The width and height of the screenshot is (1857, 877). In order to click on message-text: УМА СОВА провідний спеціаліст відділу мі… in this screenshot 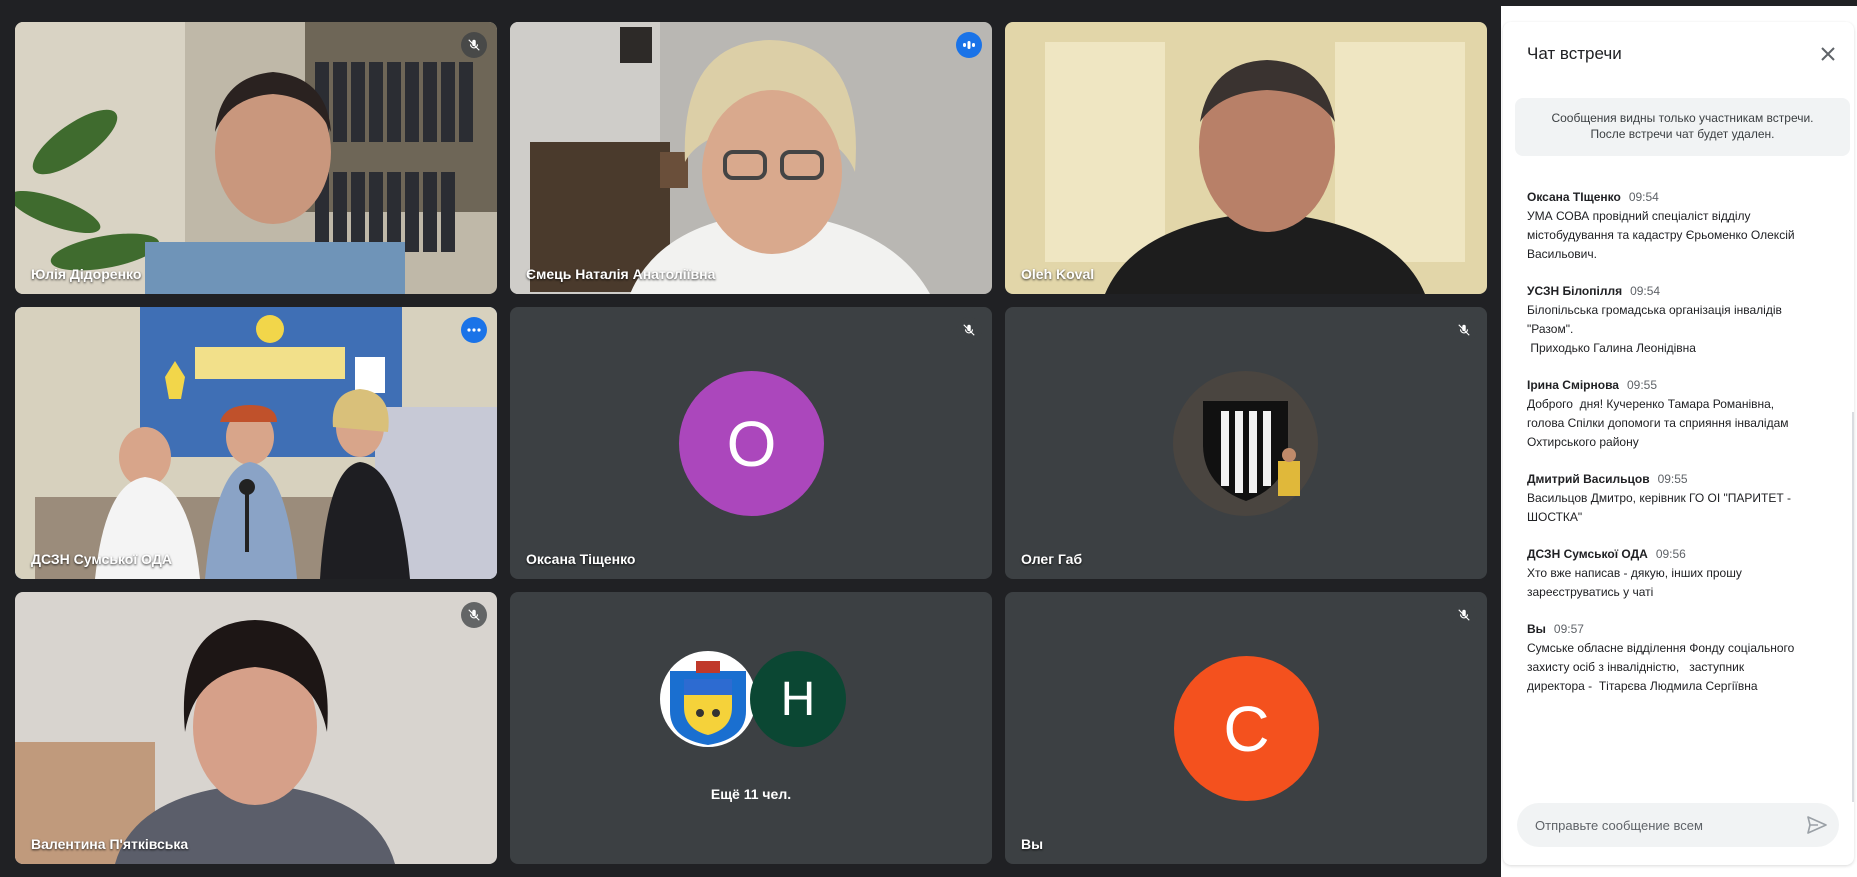, I will do `click(1661, 235)`.